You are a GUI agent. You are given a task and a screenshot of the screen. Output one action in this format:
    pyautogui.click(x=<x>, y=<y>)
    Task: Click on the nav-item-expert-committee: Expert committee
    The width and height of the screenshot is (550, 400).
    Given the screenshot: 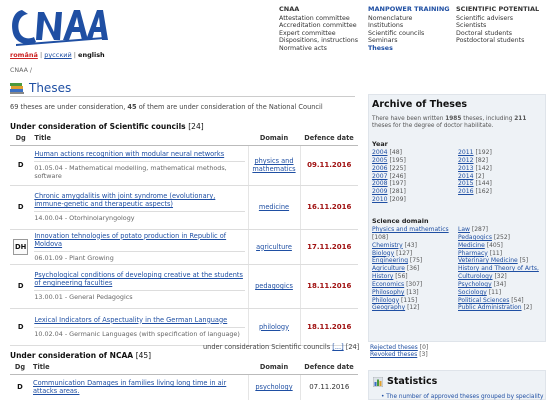 What is the action you would take?
    pyautogui.click(x=318, y=34)
    